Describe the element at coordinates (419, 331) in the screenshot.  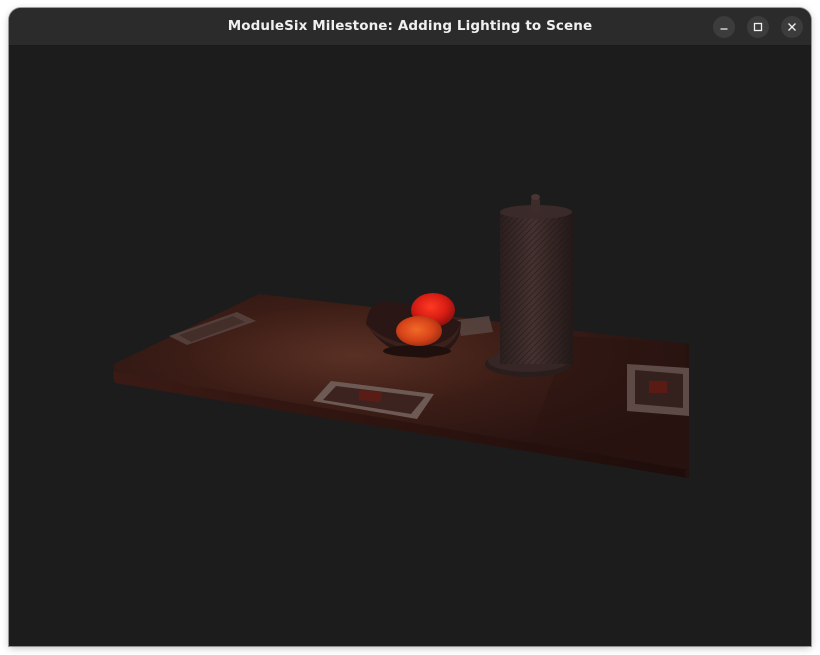
I see `fruit` at that location.